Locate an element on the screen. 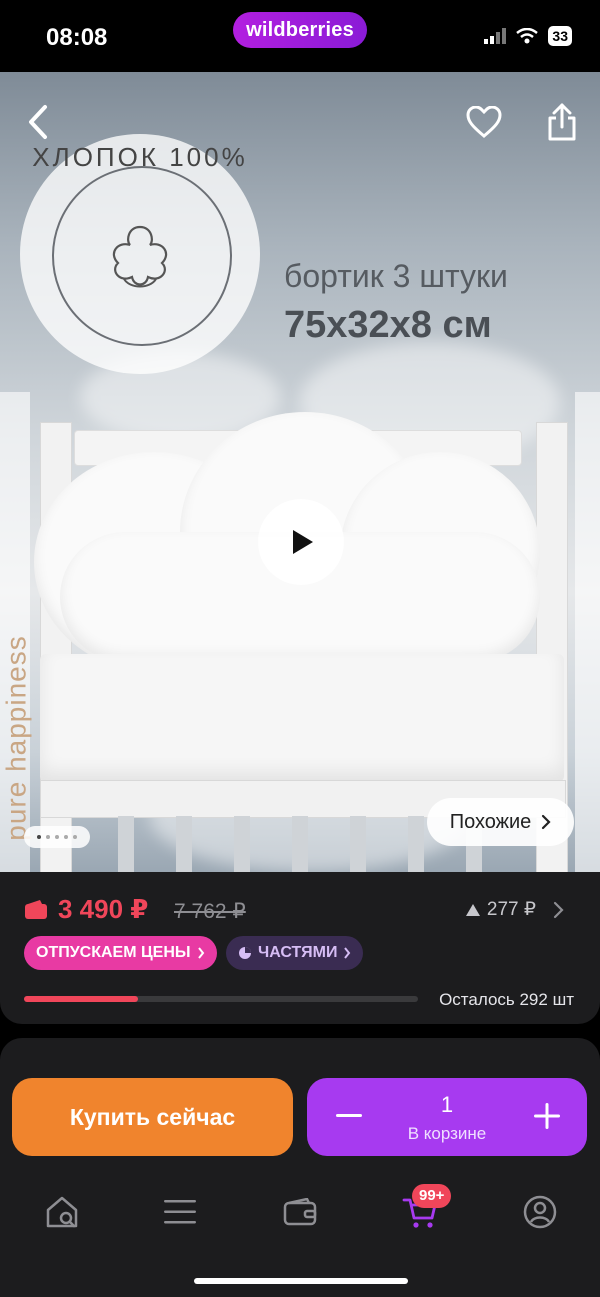 This screenshot has height=1297, width=600. pie-chart-icon is located at coordinates (245, 953).